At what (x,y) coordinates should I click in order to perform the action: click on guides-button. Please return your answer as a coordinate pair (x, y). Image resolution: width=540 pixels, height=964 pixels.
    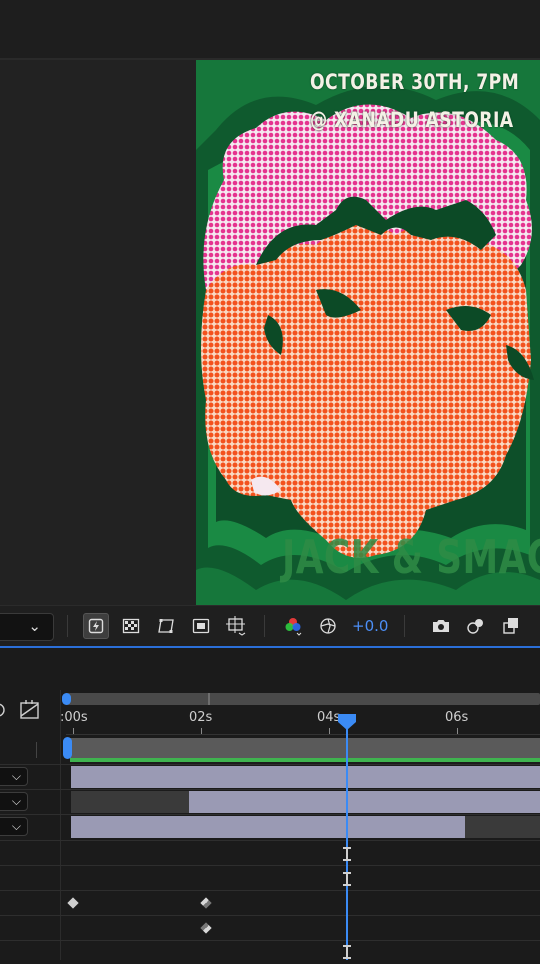
    Looking at the image, I should click on (236, 626).